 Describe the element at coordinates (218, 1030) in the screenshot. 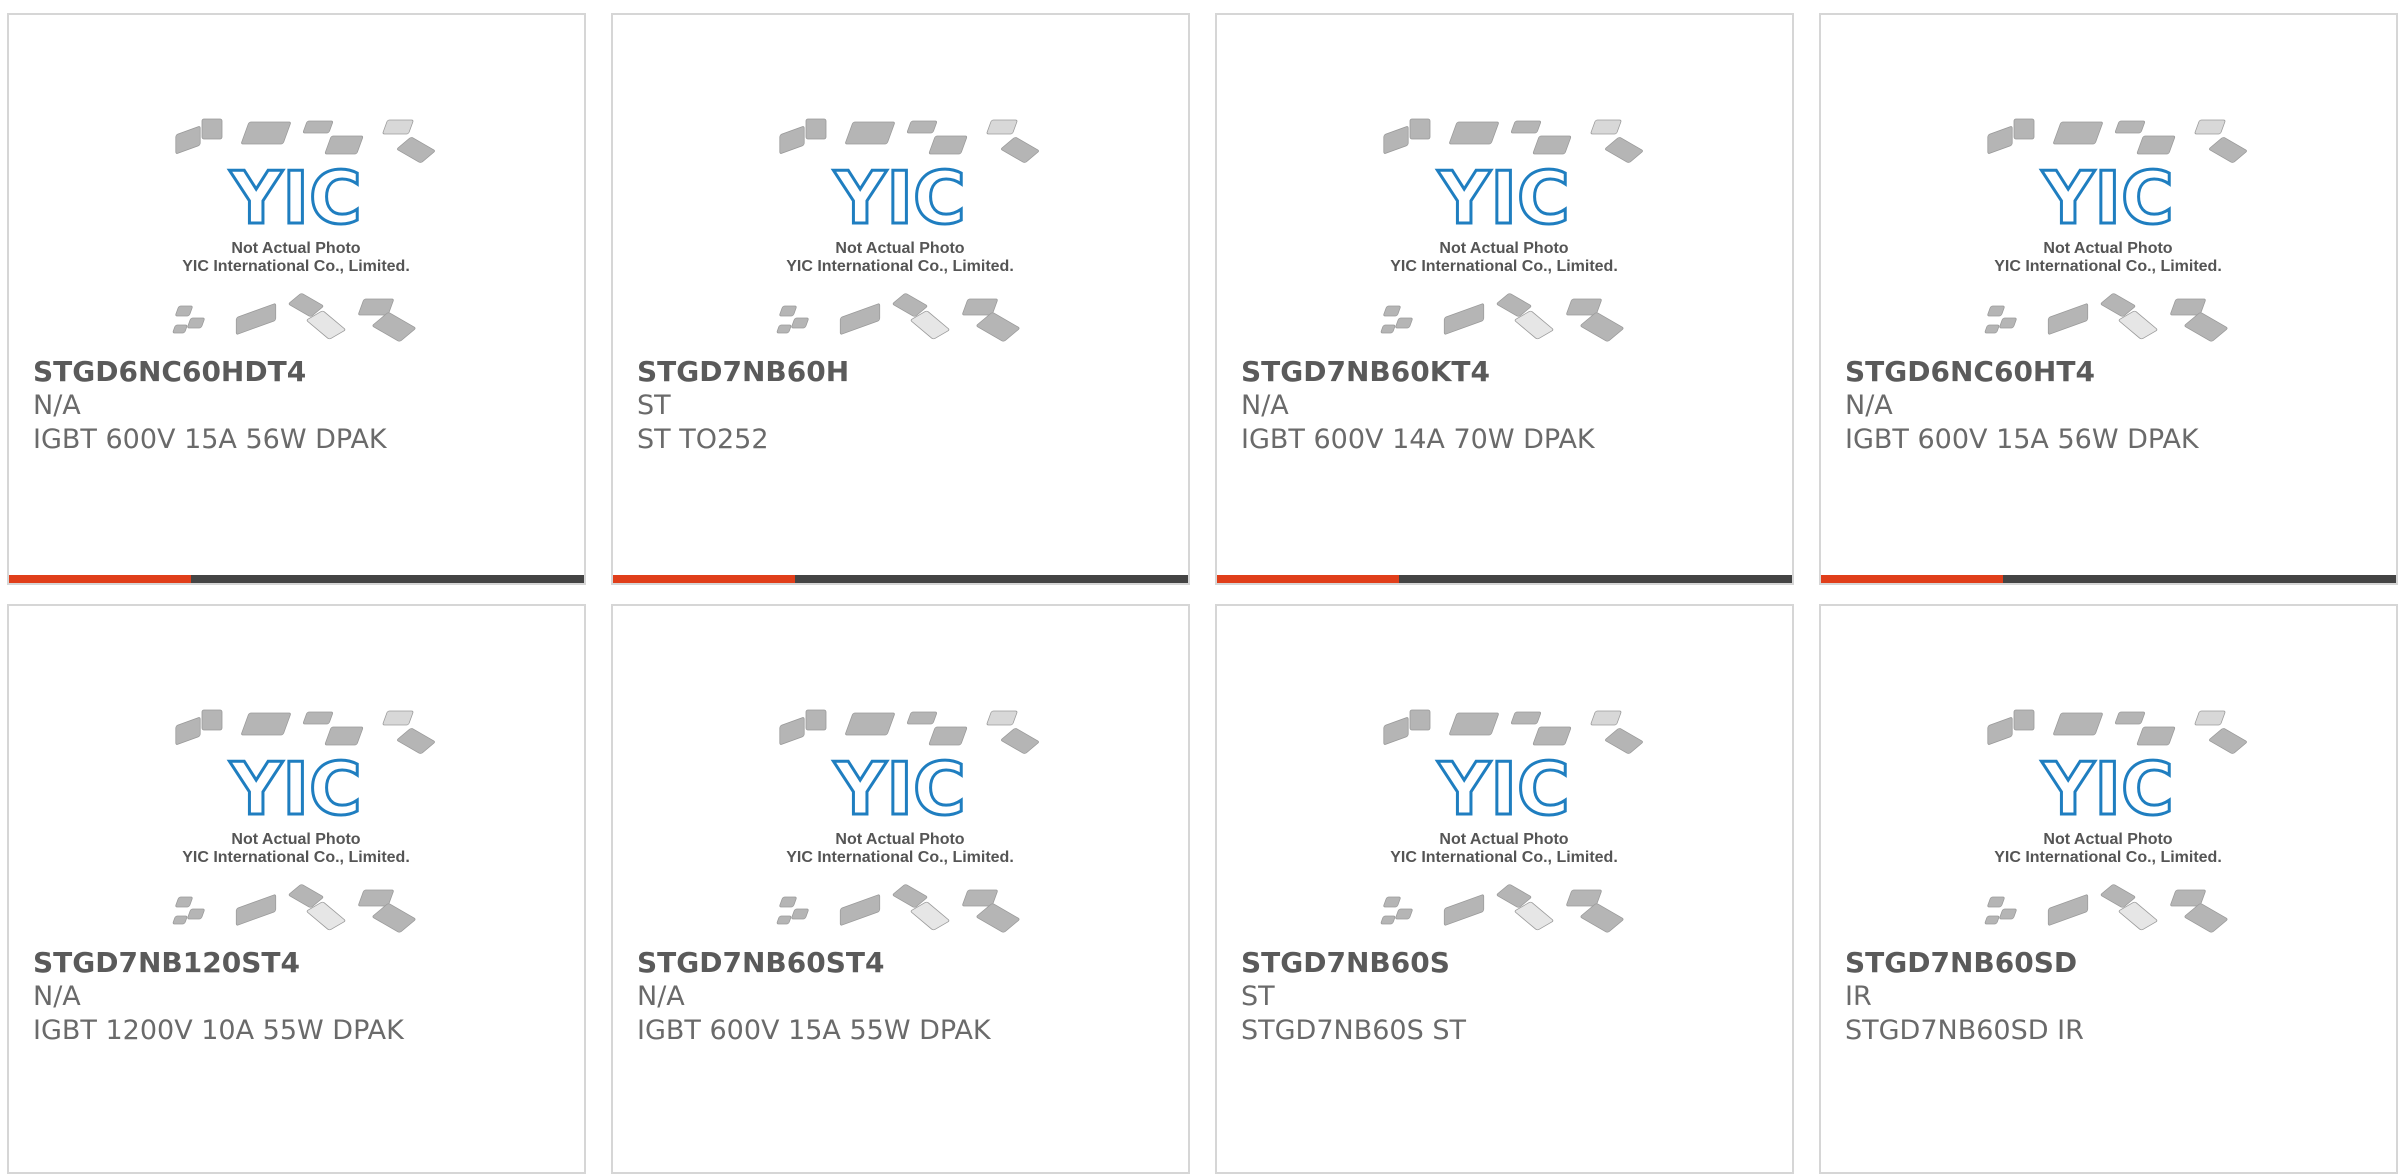

I see `description: IGBT 1200V 10A 55W DPAK` at that location.